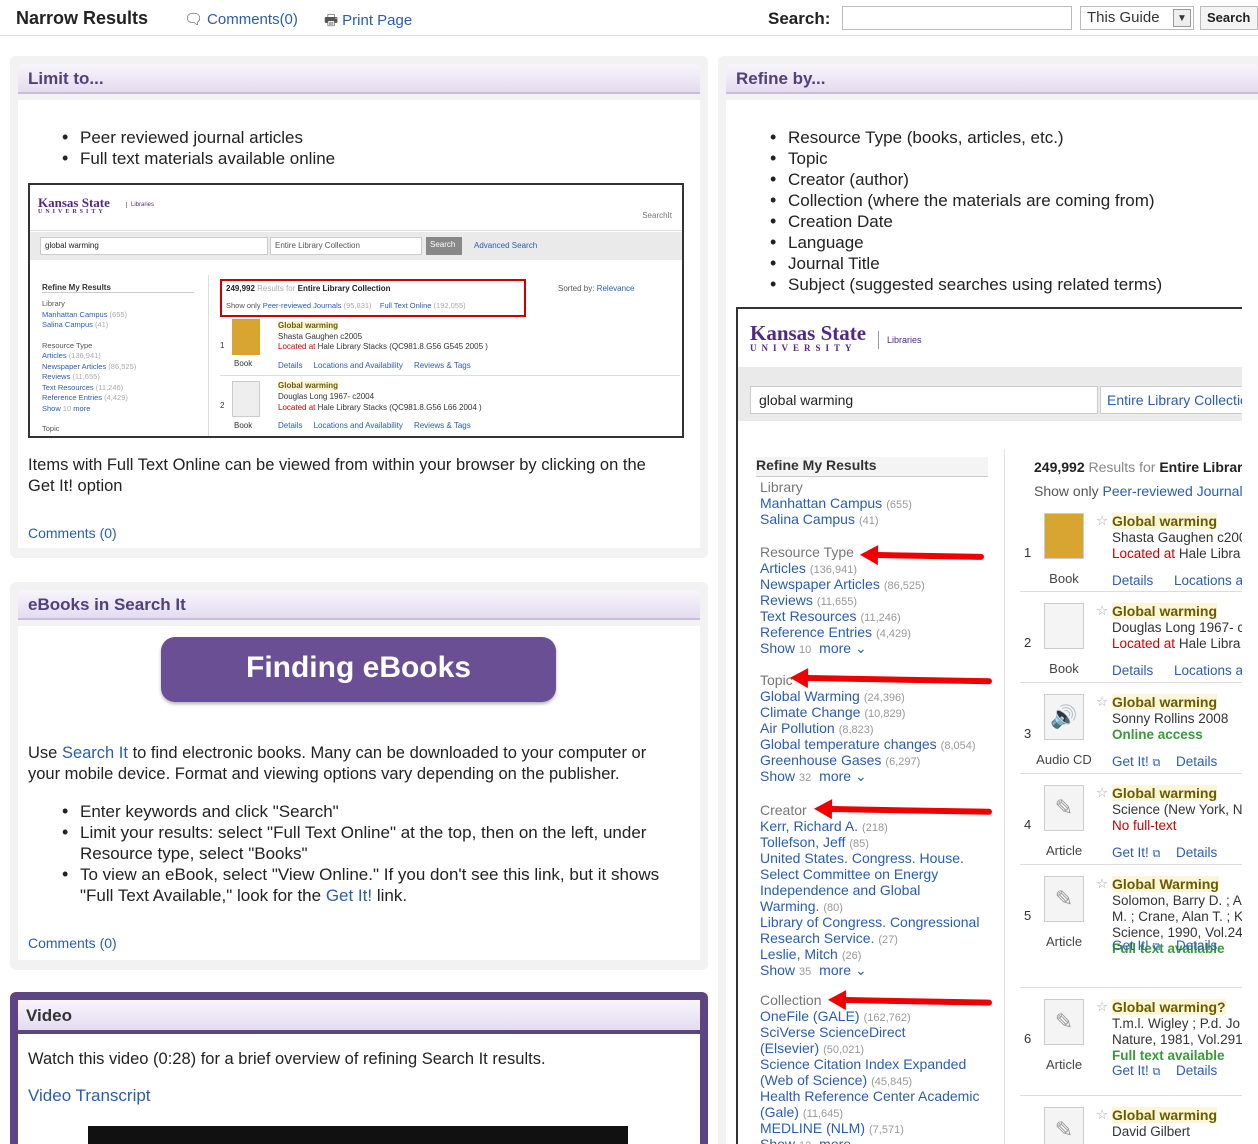  Describe the element at coordinates (813, 970) in the screenshot. I see `facet-show-more: Show 35 more ⌄` at that location.